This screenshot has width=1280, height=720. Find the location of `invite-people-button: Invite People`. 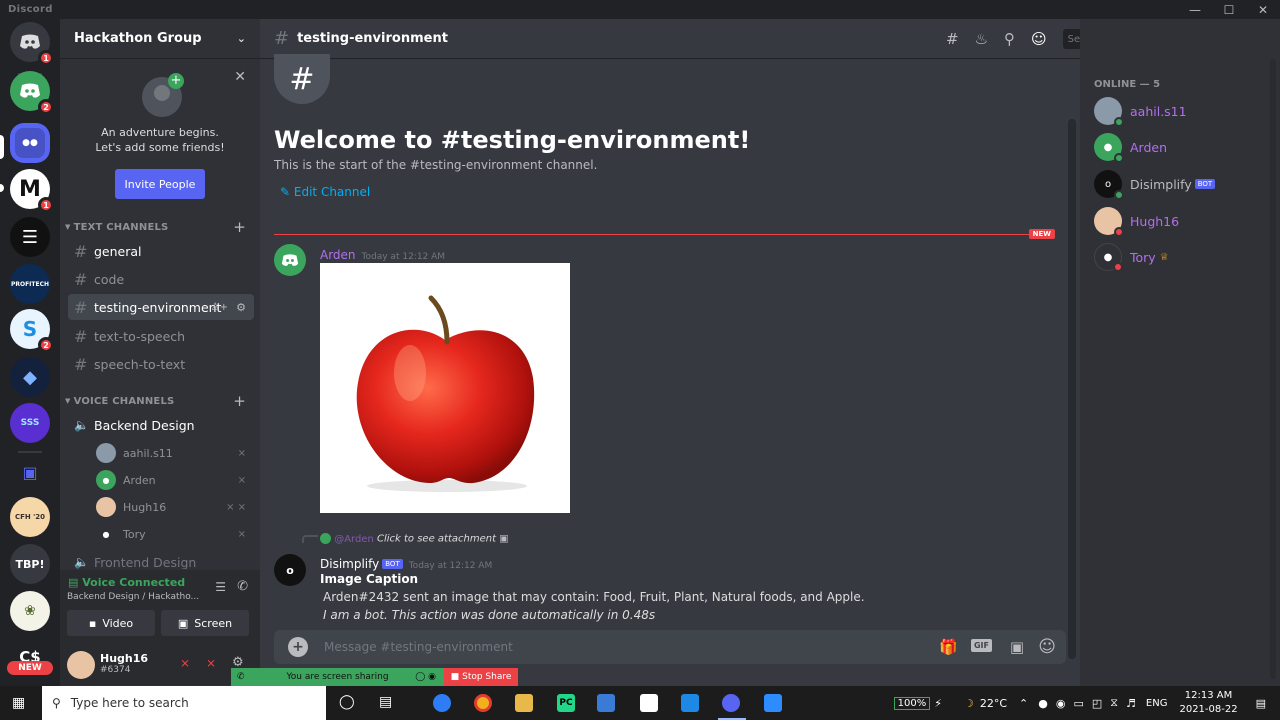

invite-people-button: Invite People is located at coordinates (160, 184).